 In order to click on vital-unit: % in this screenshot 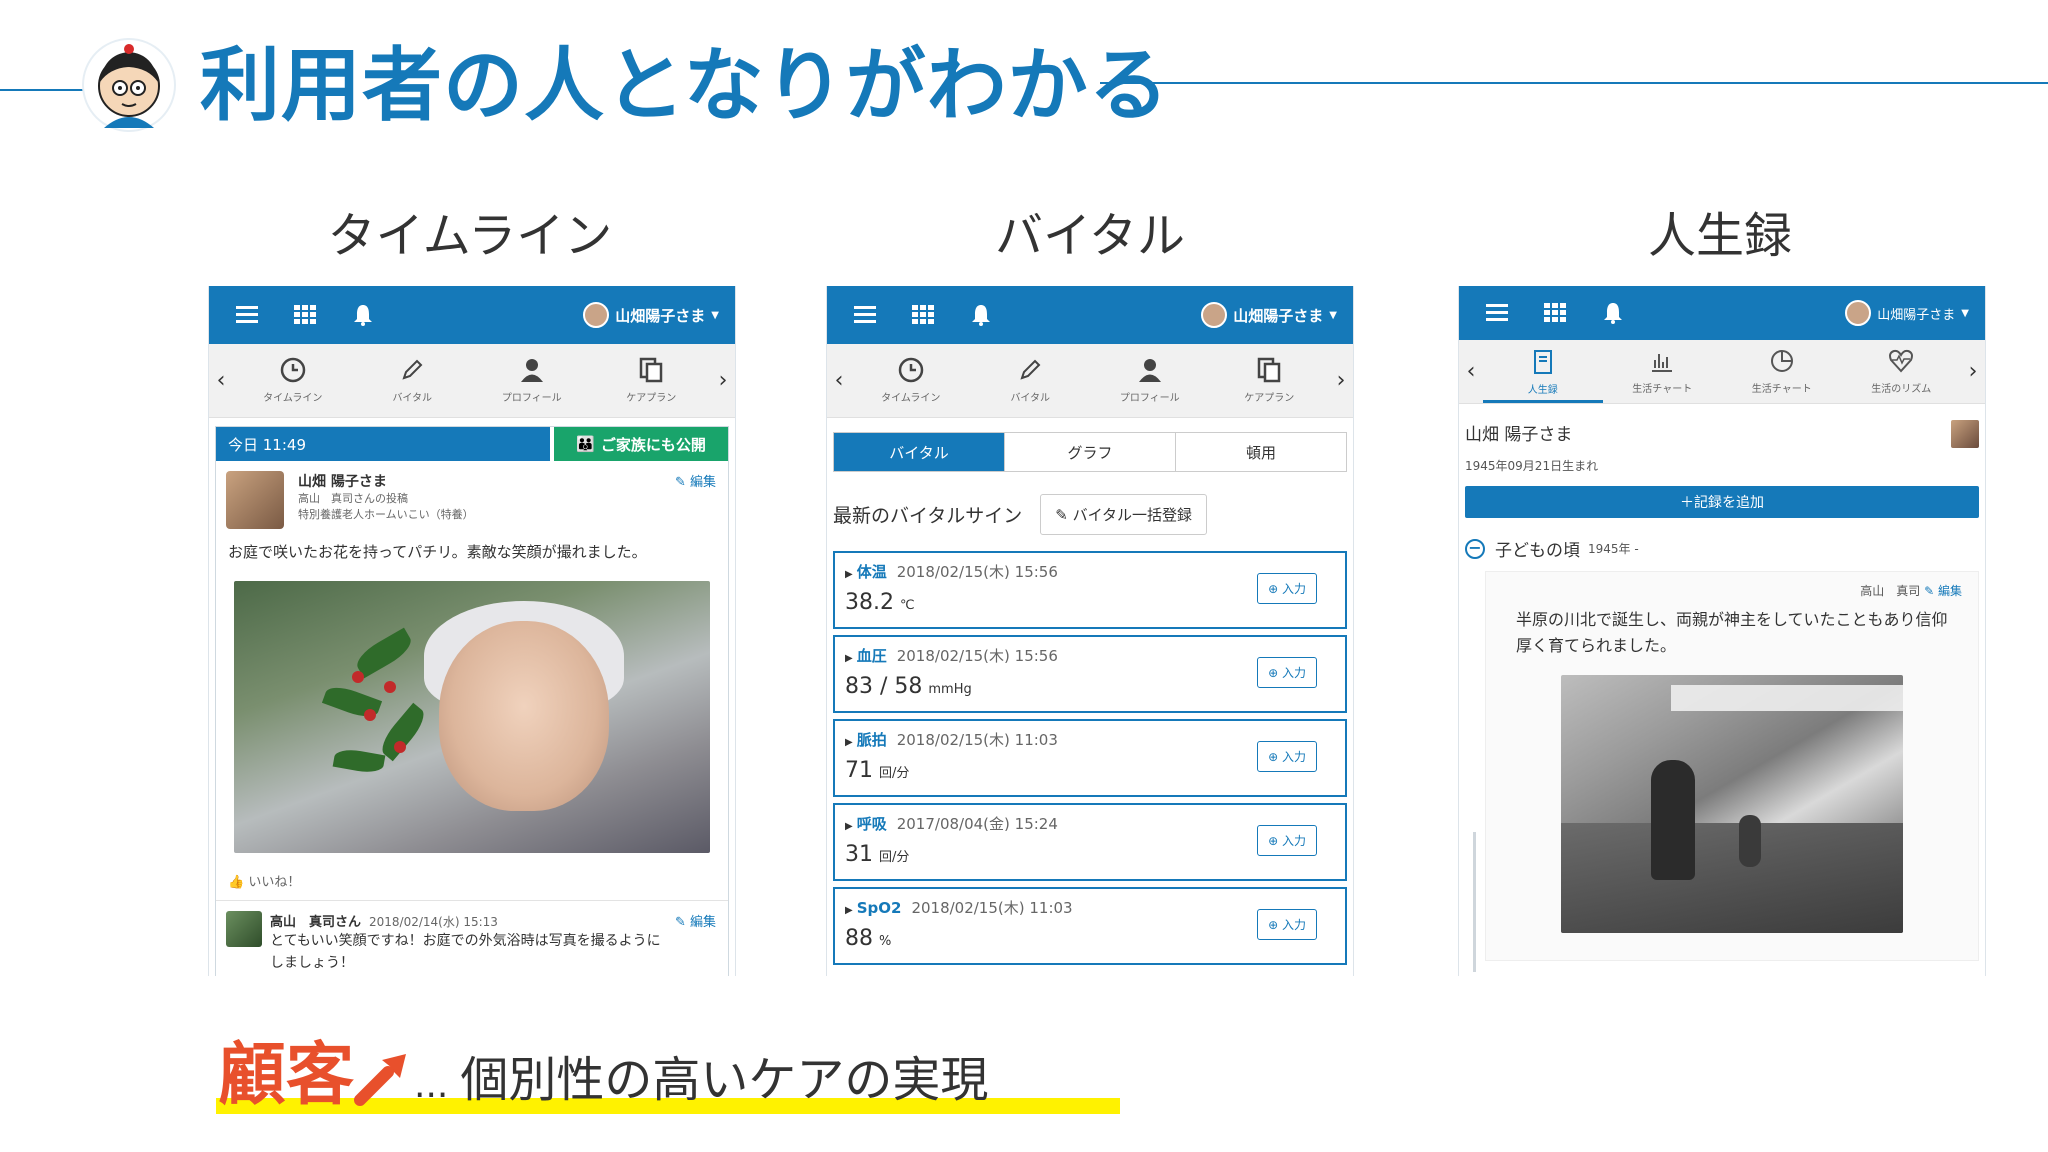, I will do `click(885, 941)`.